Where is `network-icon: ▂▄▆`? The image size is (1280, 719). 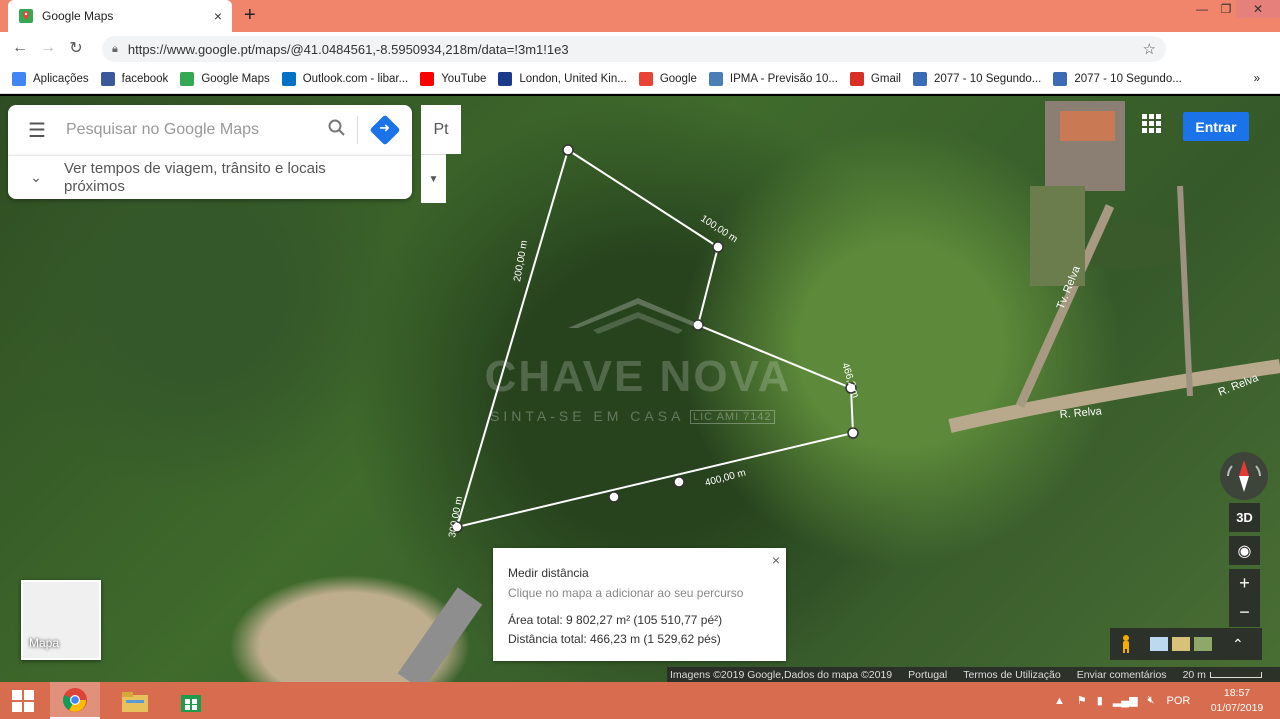
network-icon: ▂▄▆ is located at coordinates (1125, 700).